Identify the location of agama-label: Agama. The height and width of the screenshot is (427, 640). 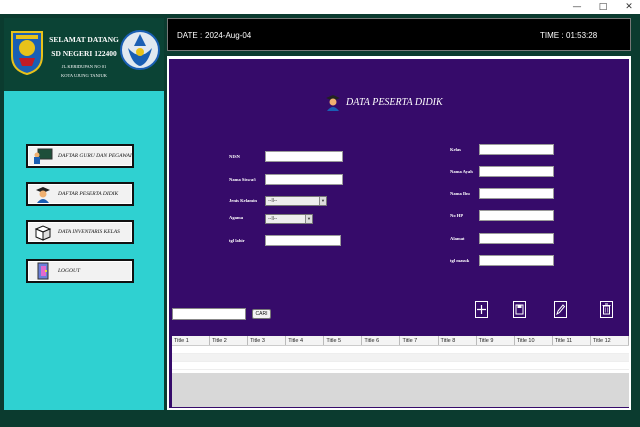
(236, 217).